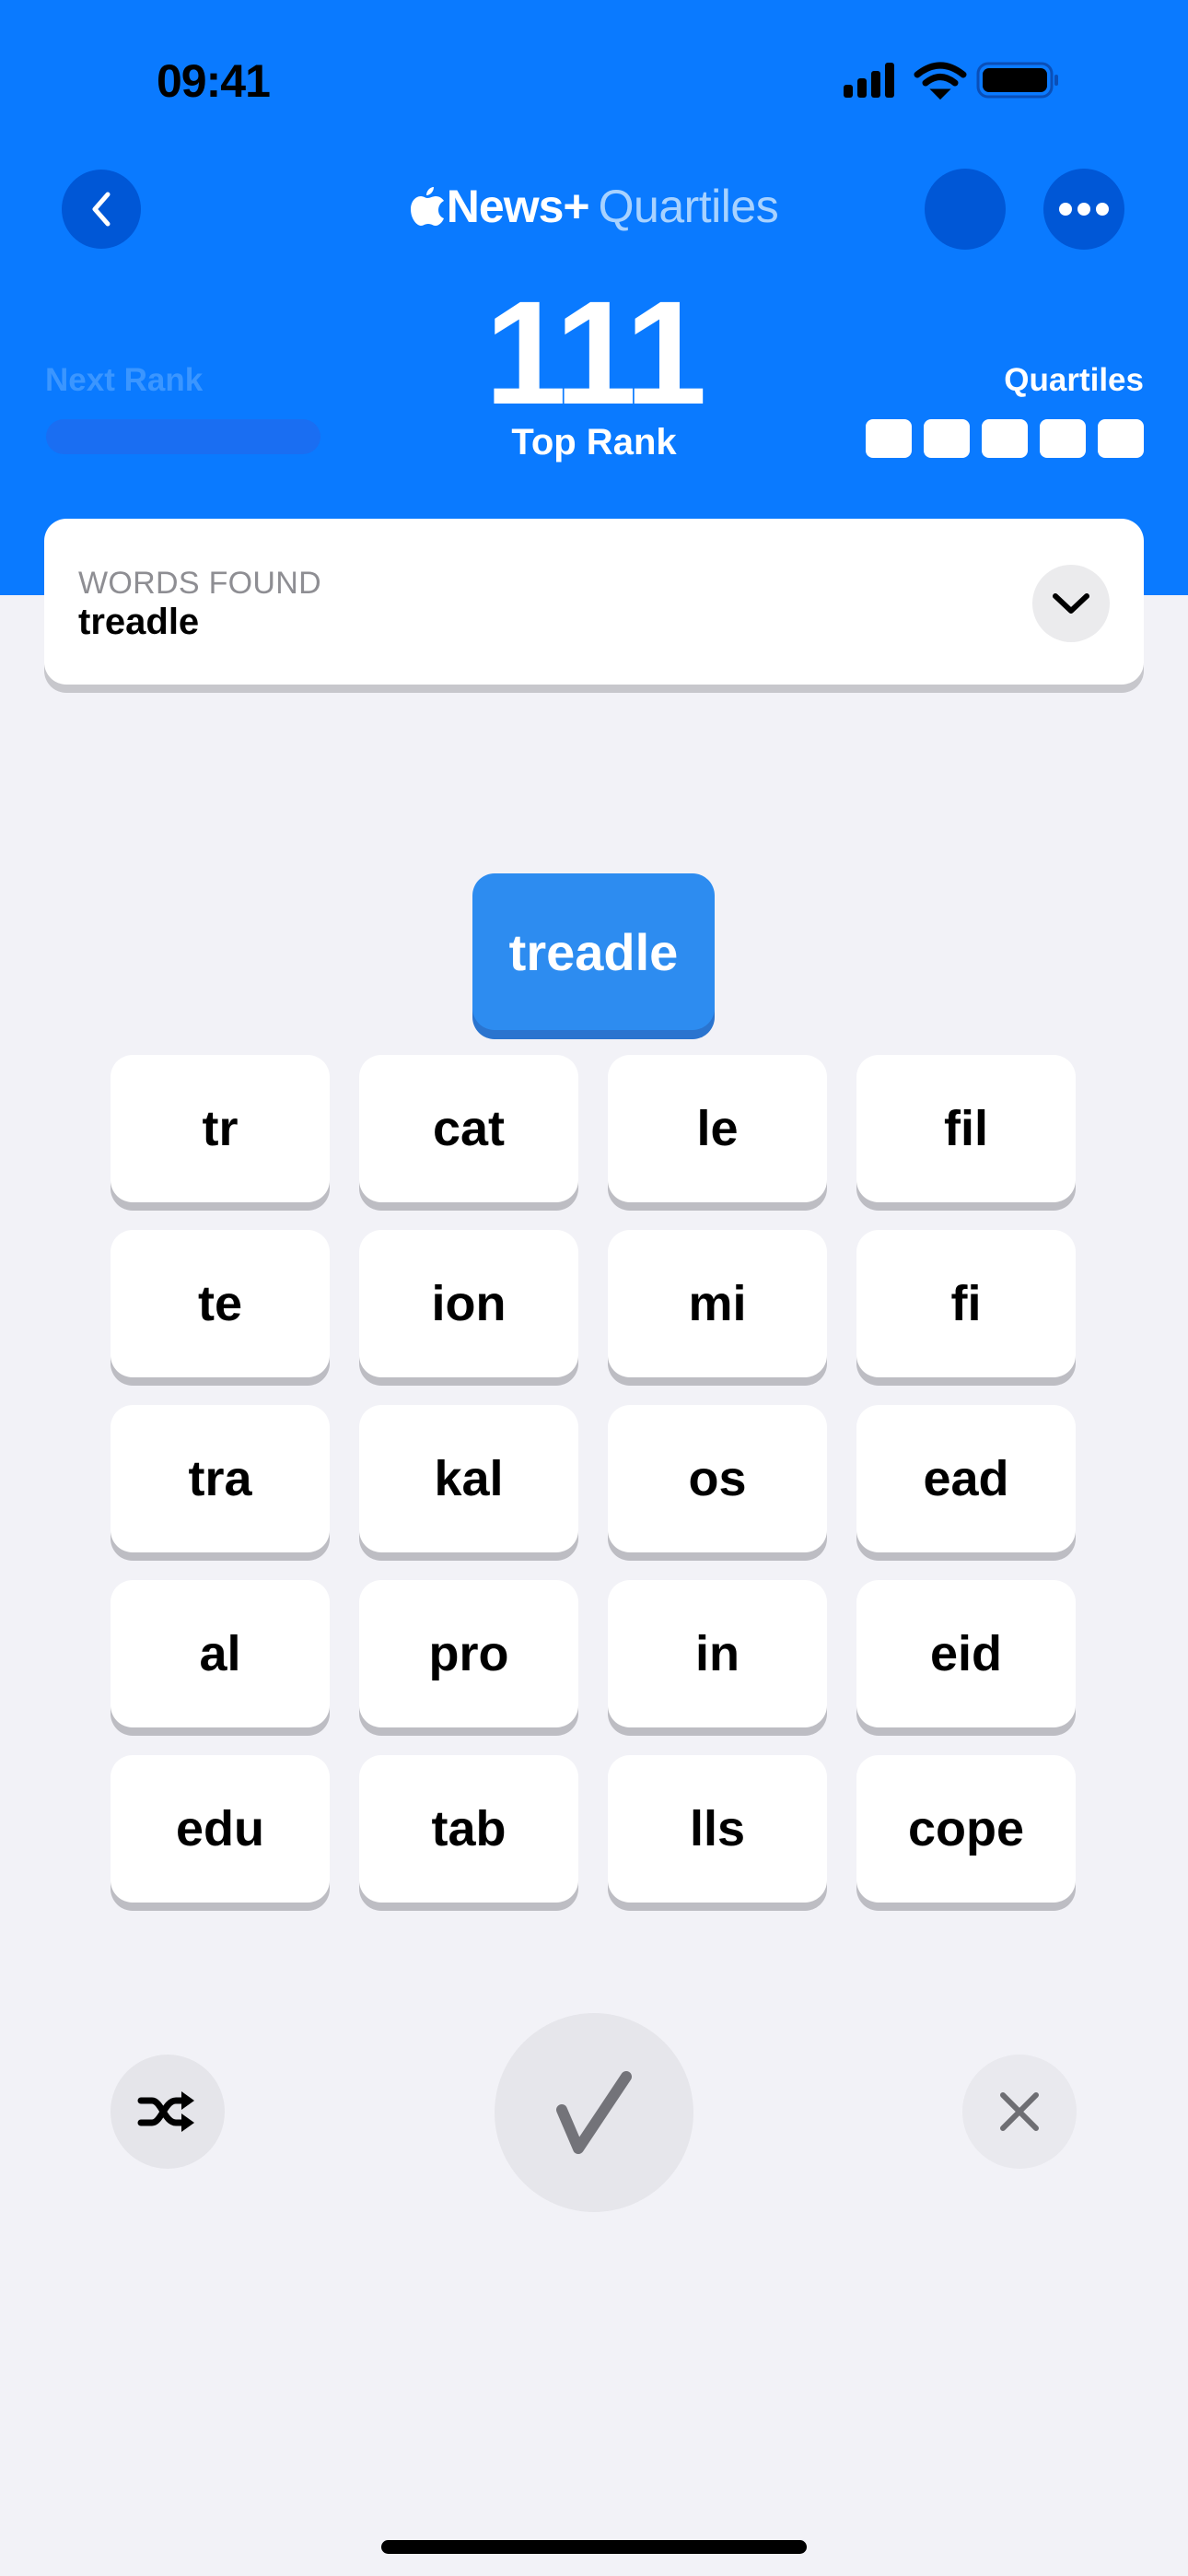 The width and height of the screenshot is (1188, 2576). What do you see at coordinates (595, 352) in the screenshot?
I see `score-value: 111` at bounding box center [595, 352].